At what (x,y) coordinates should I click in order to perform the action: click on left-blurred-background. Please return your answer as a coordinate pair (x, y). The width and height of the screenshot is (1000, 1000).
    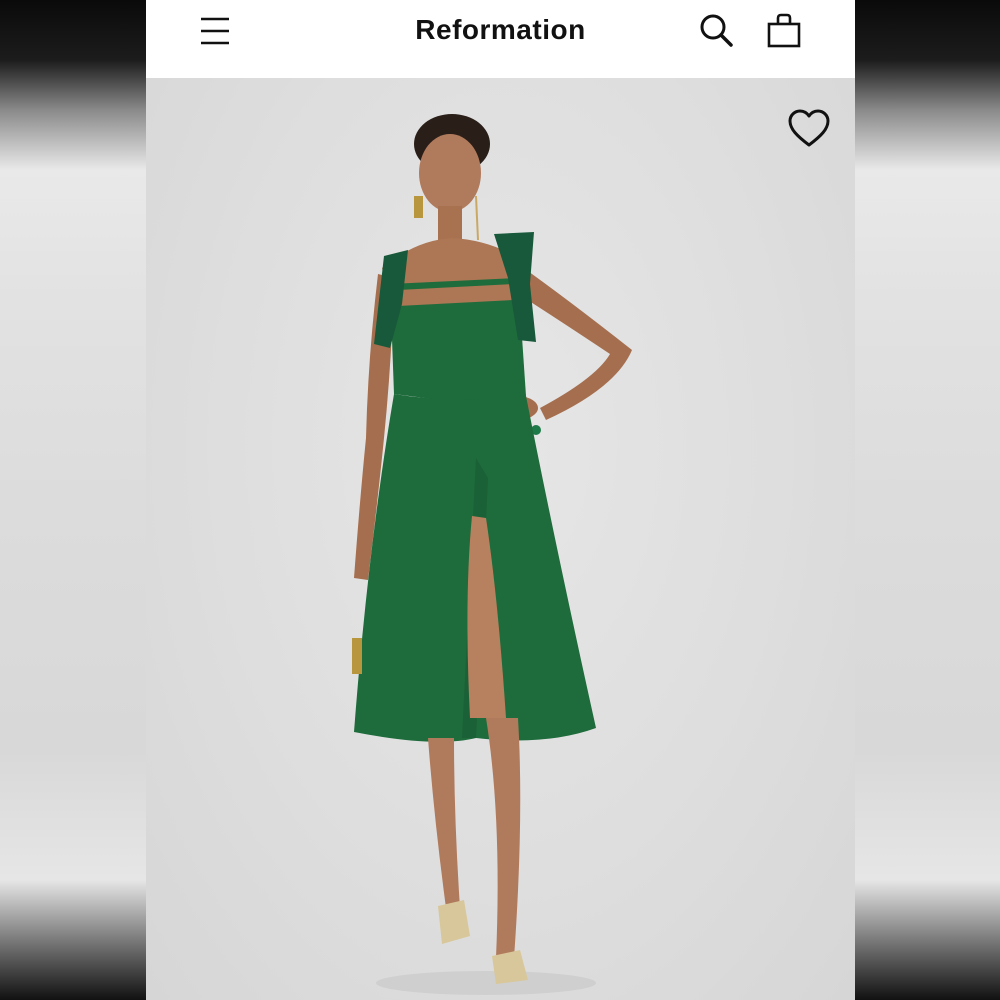
    Looking at the image, I should click on (73, 500).